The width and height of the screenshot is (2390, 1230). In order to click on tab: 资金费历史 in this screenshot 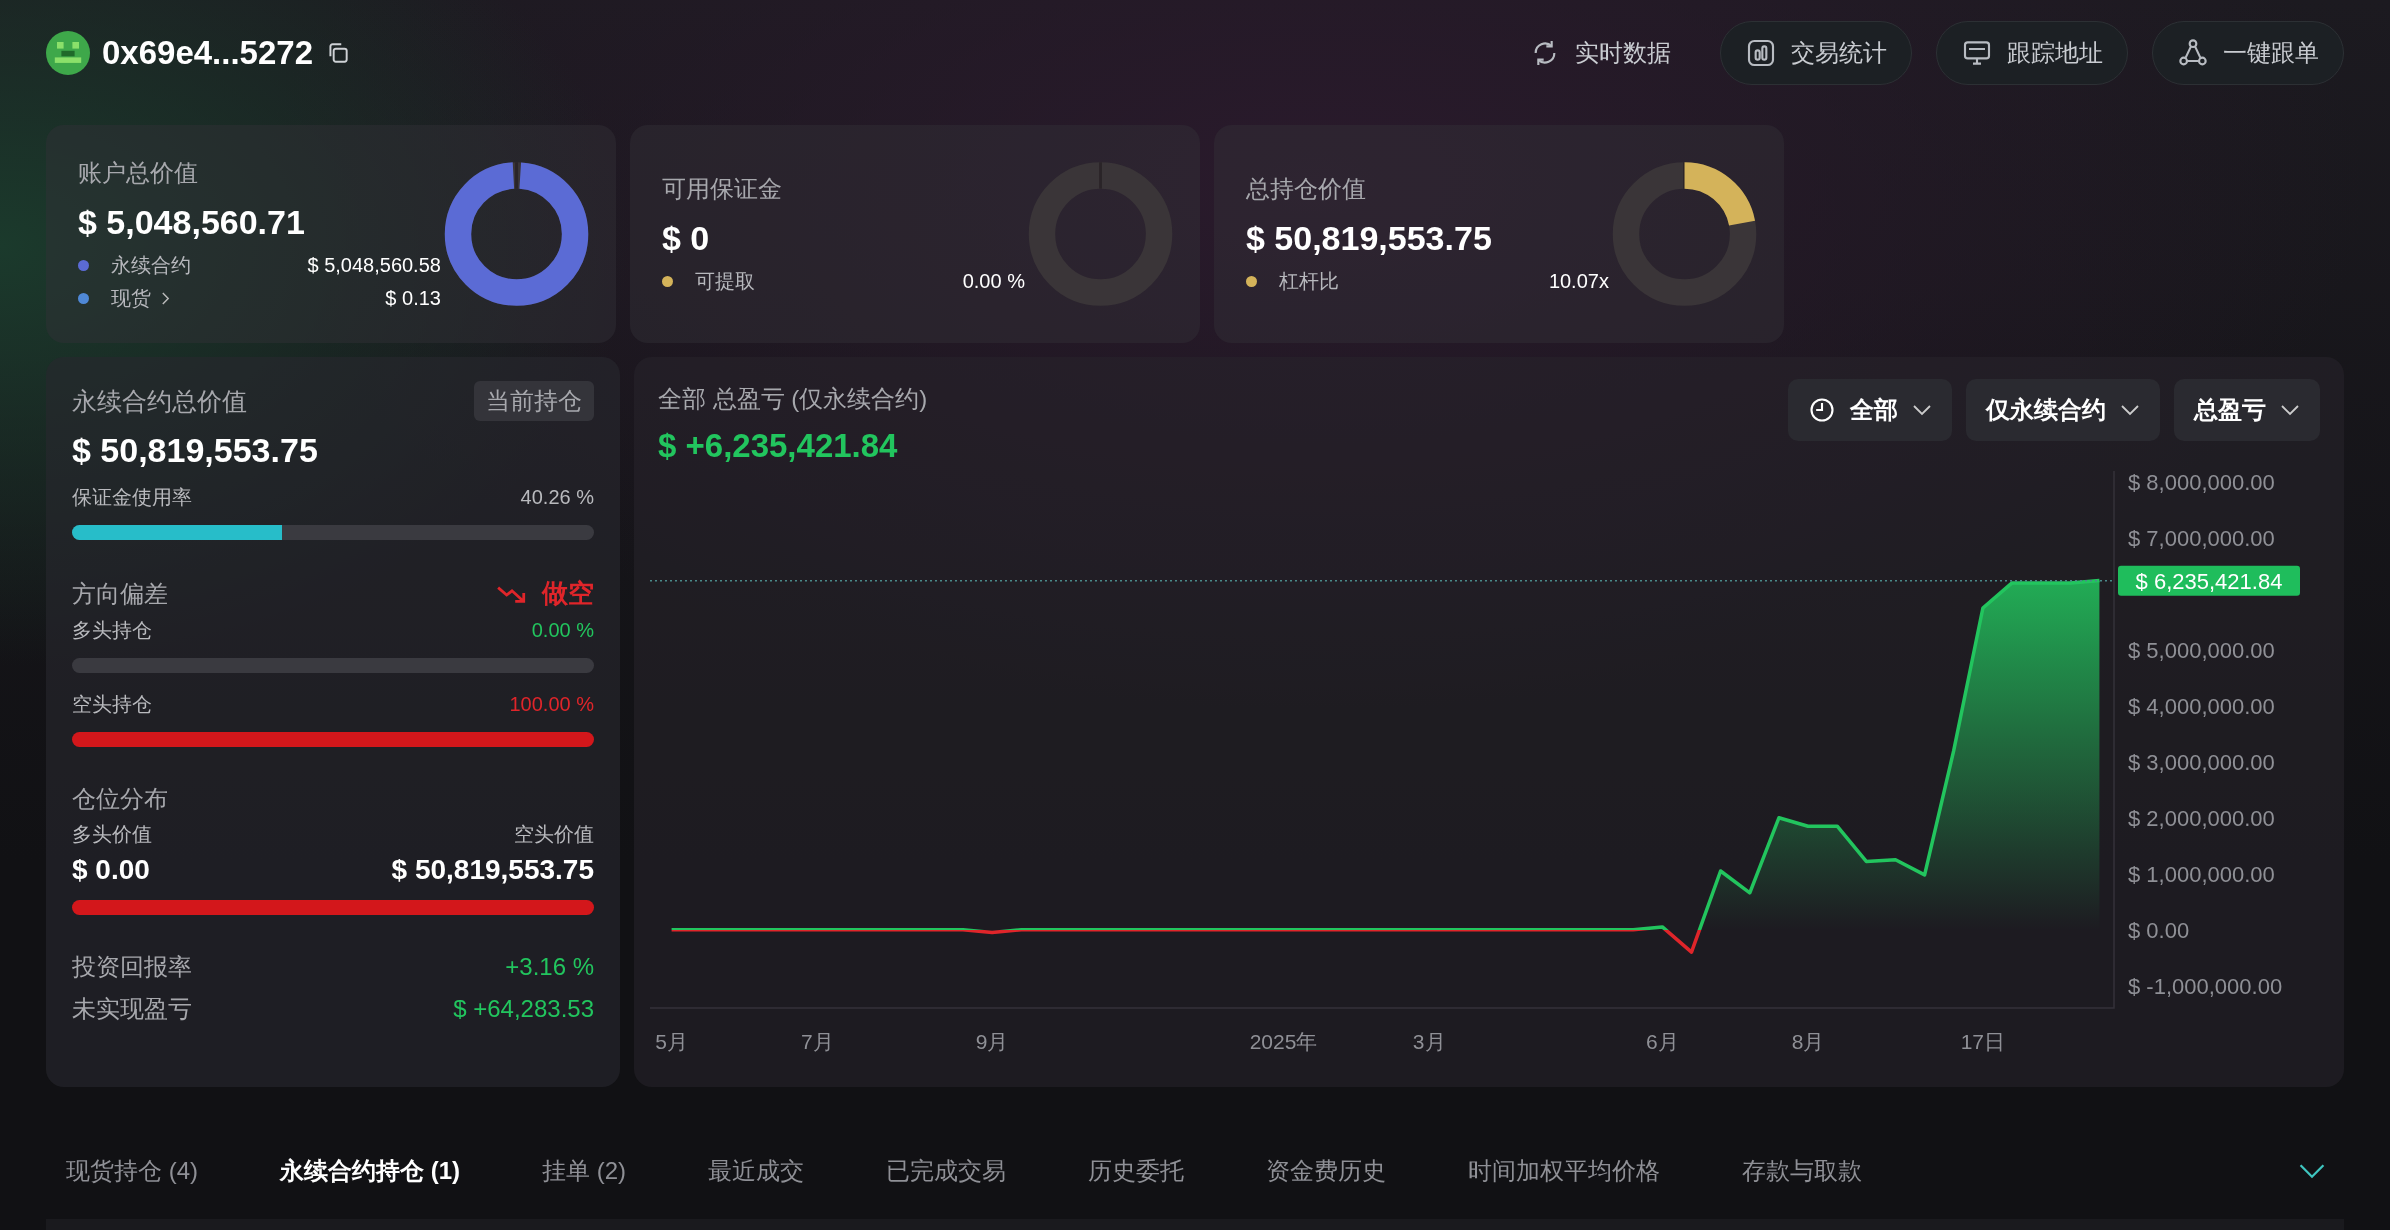, I will do `click(1326, 1171)`.